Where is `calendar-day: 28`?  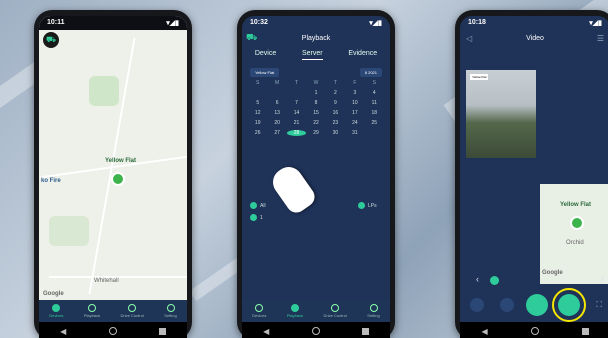
calendar-day: 28 is located at coordinates (296, 133).